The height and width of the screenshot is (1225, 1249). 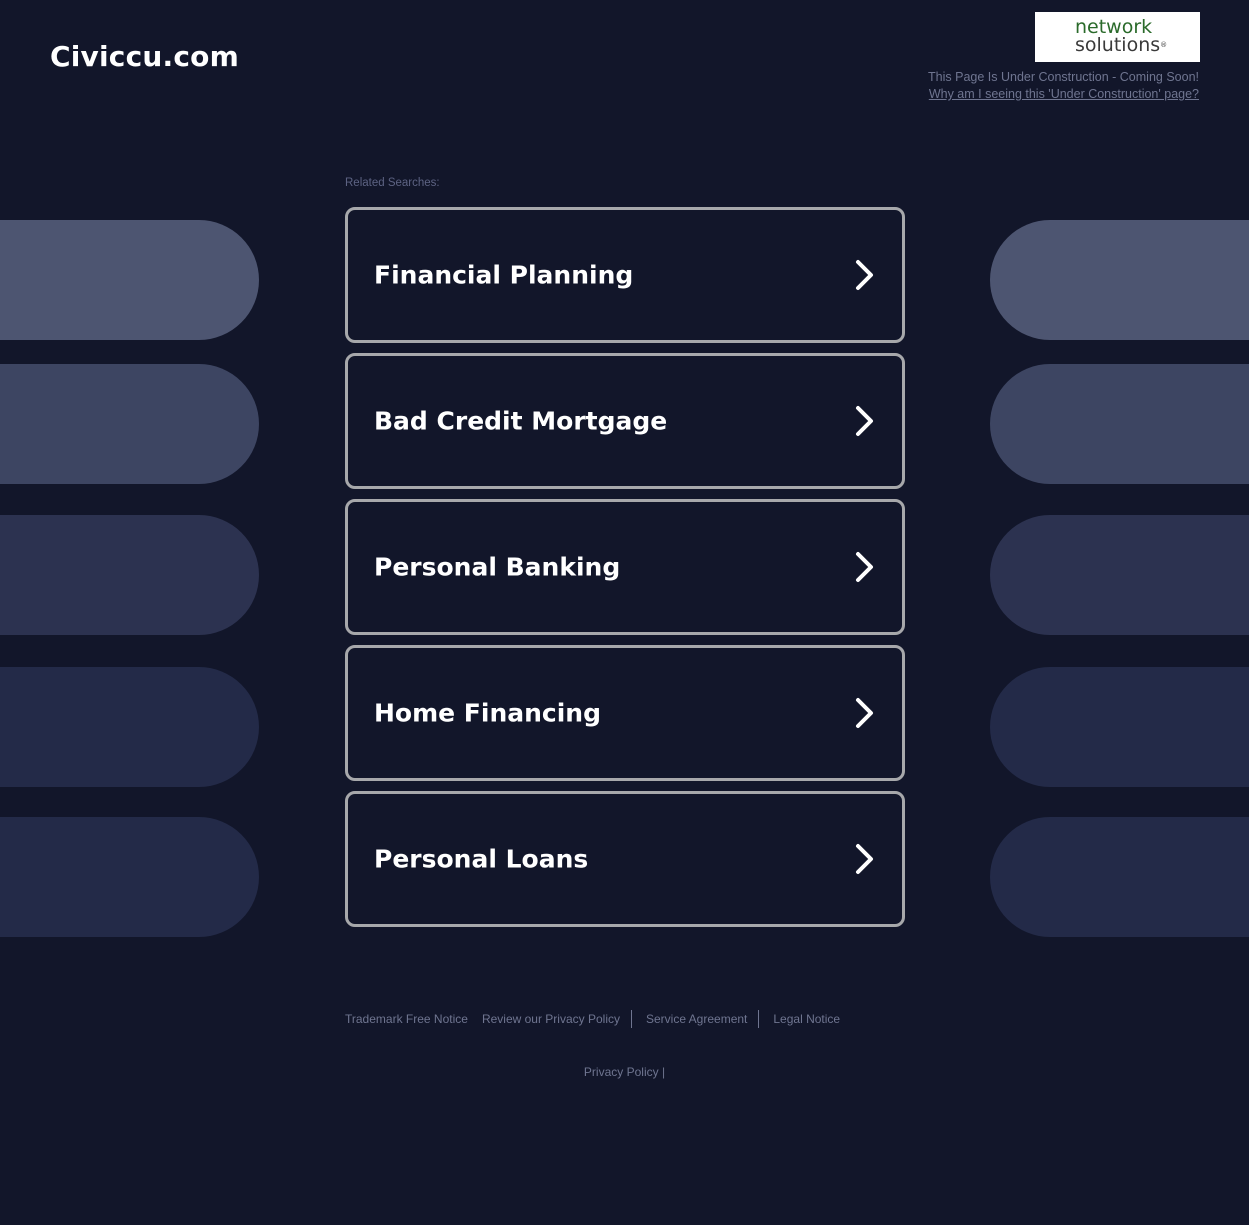 What do you see at coordinates (406, 1019) in the screenshot?
I see `footer-link-trademark-free-notice: Trademark Free Notice` at bounding box center [406, 1019].